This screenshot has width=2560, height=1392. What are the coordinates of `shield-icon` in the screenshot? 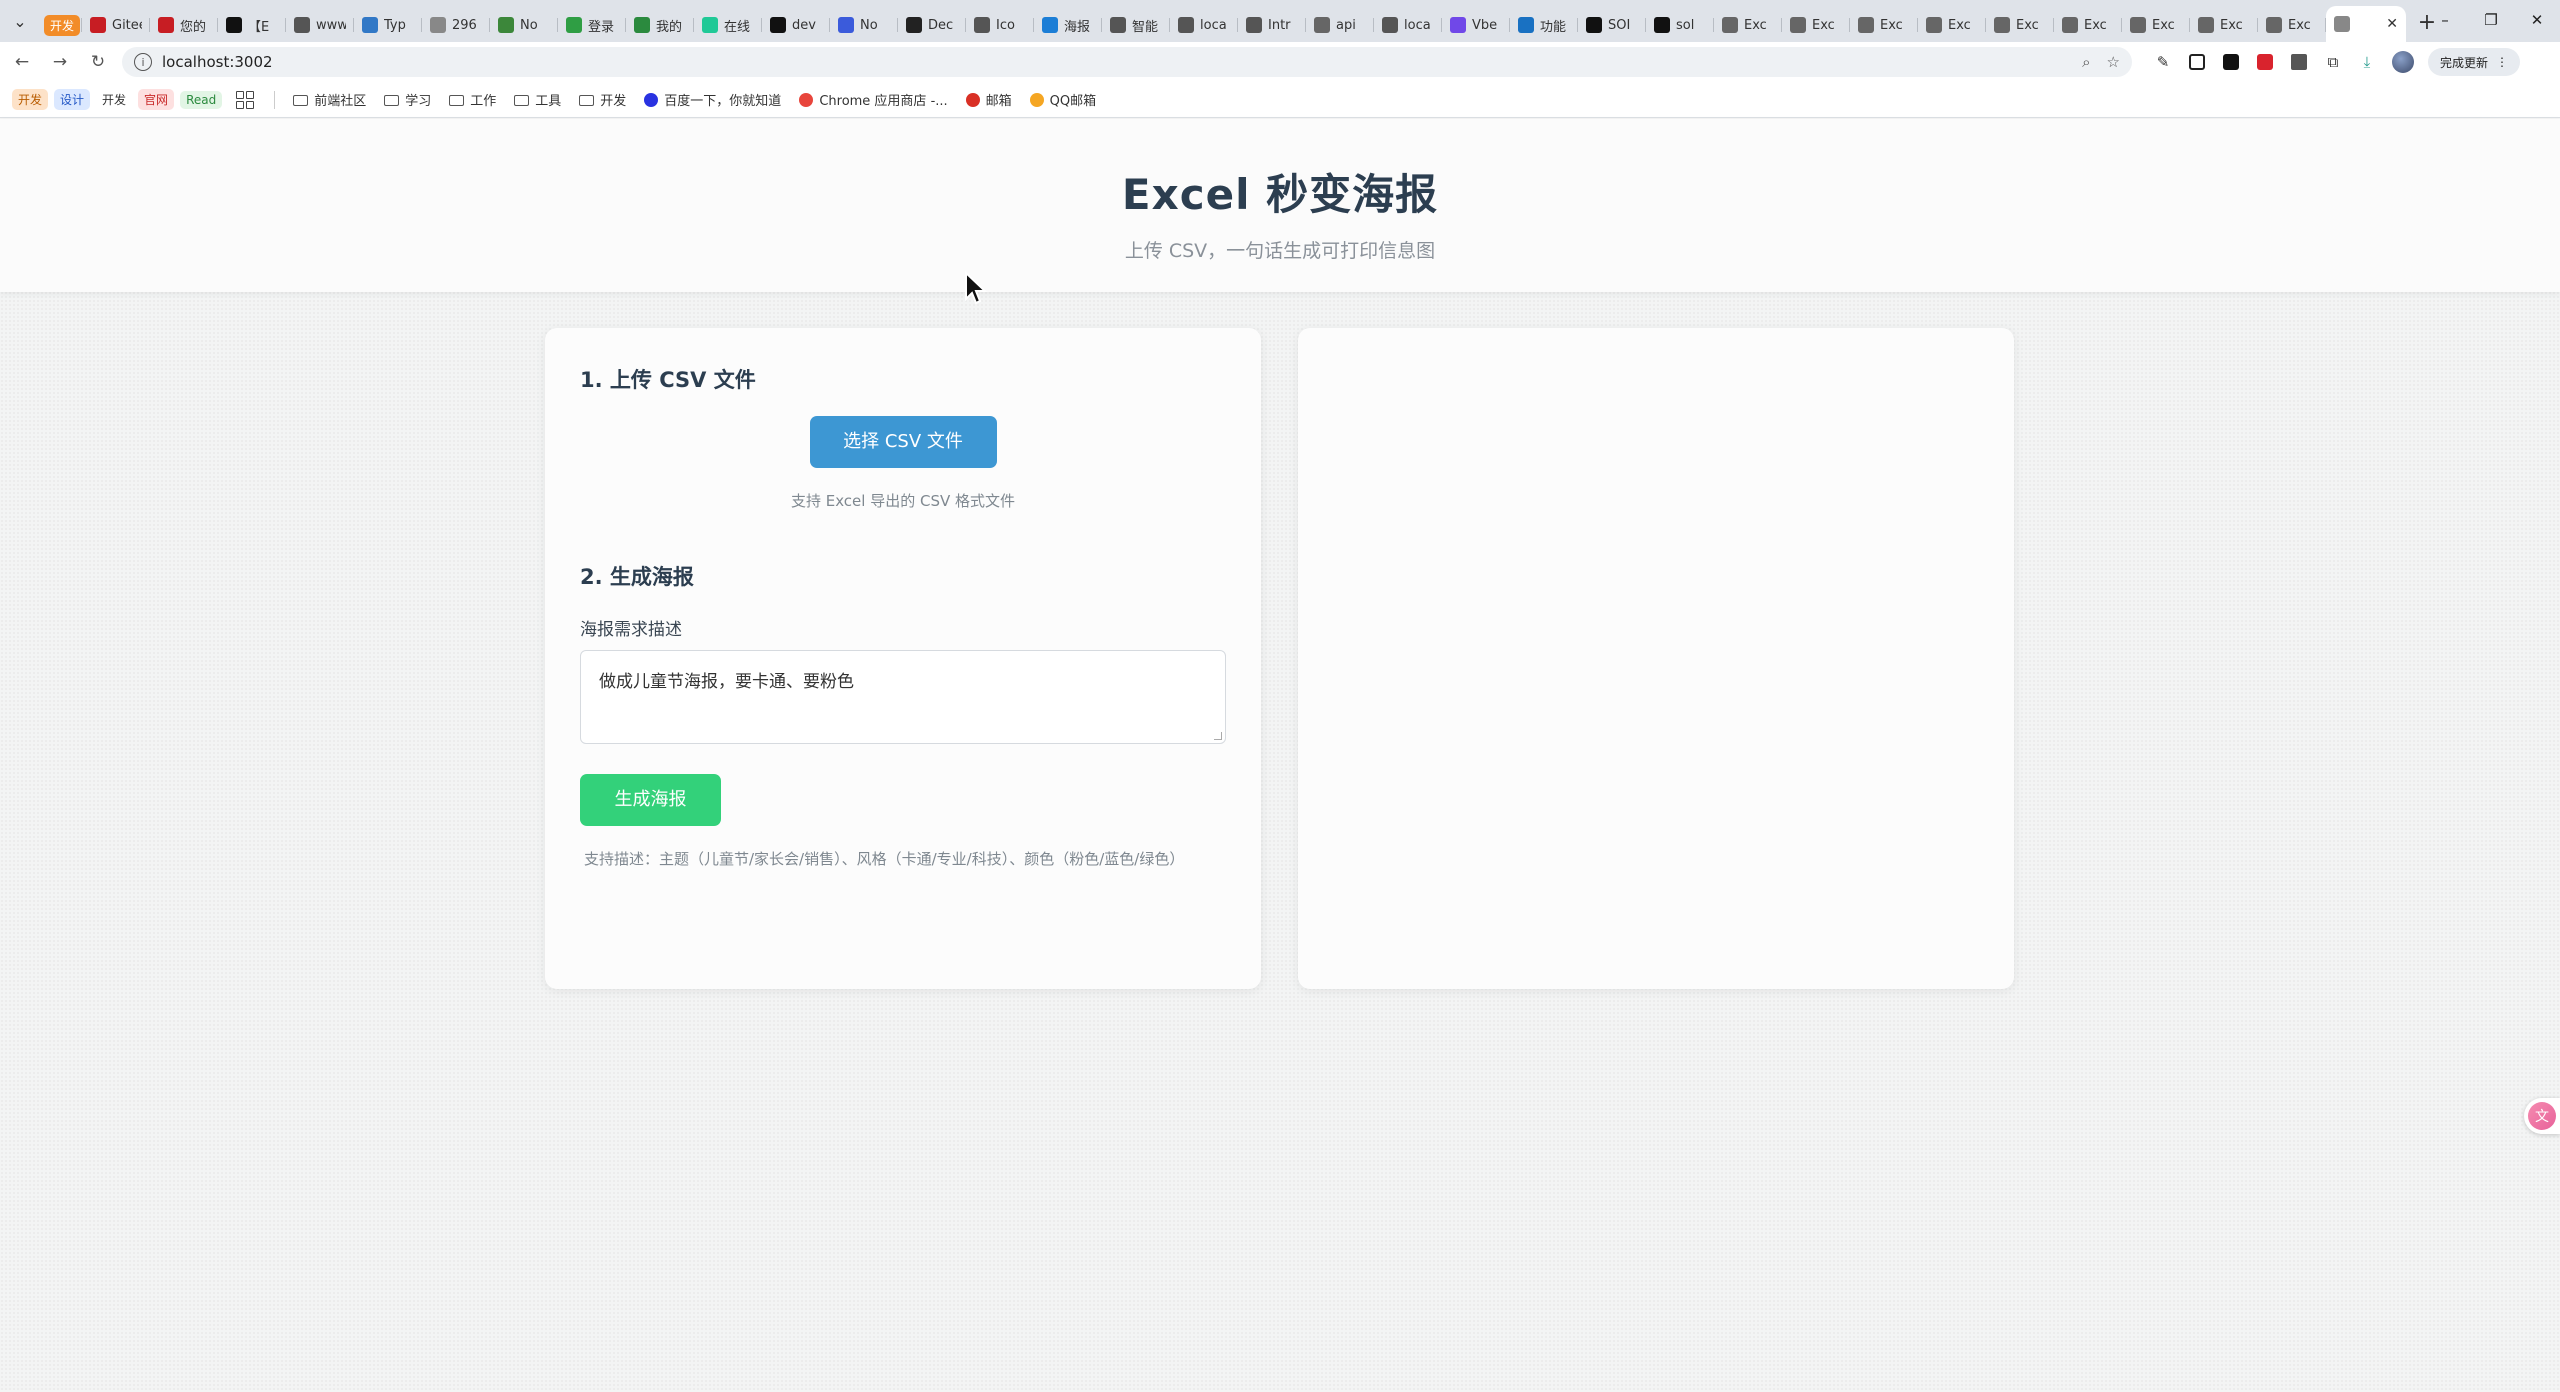 It's located at (846, 25).